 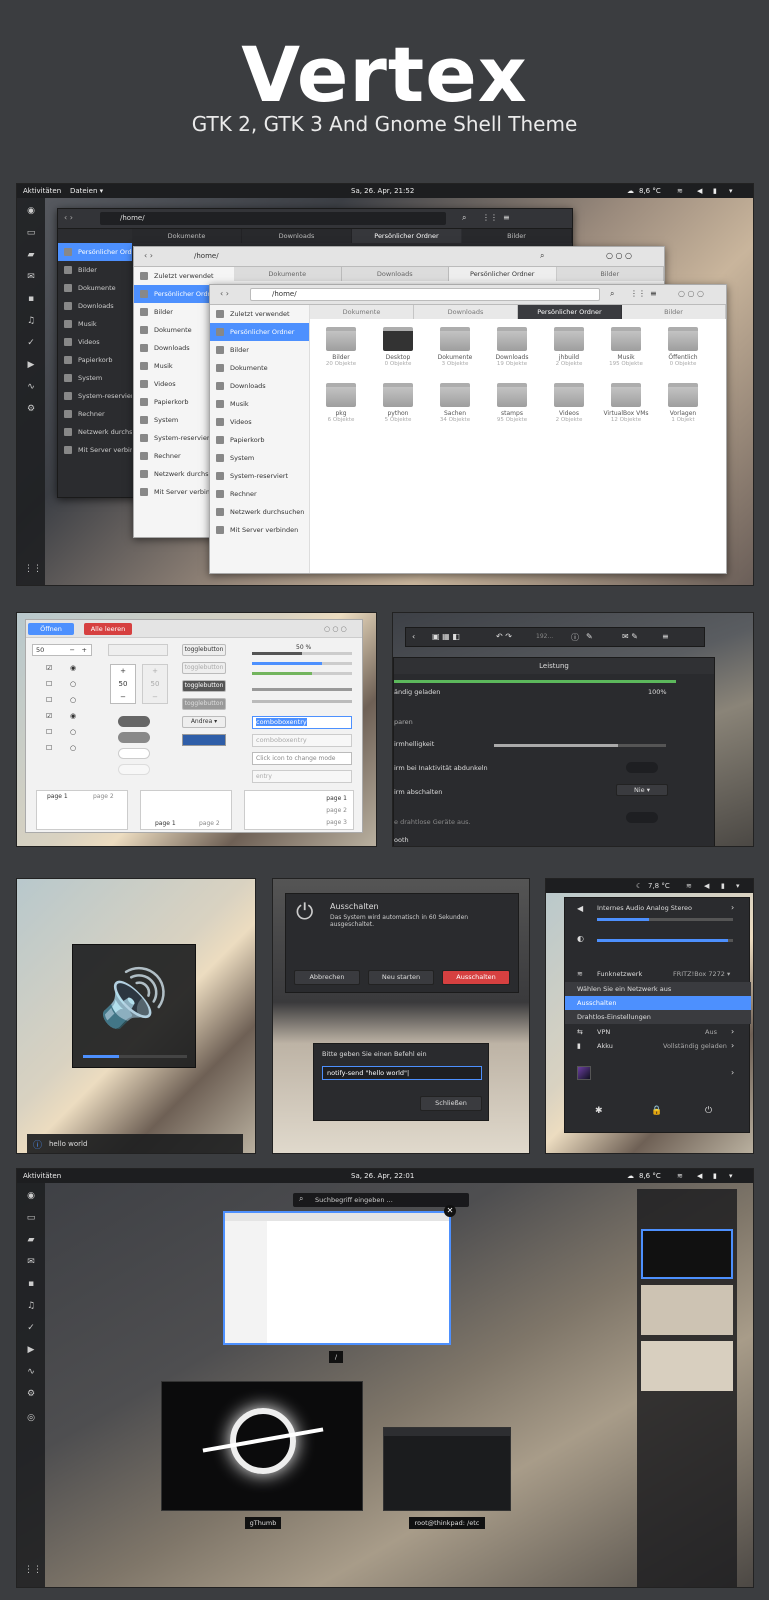 I want to click on arrow-down-icon: ▾, so click(x=738, y=886).